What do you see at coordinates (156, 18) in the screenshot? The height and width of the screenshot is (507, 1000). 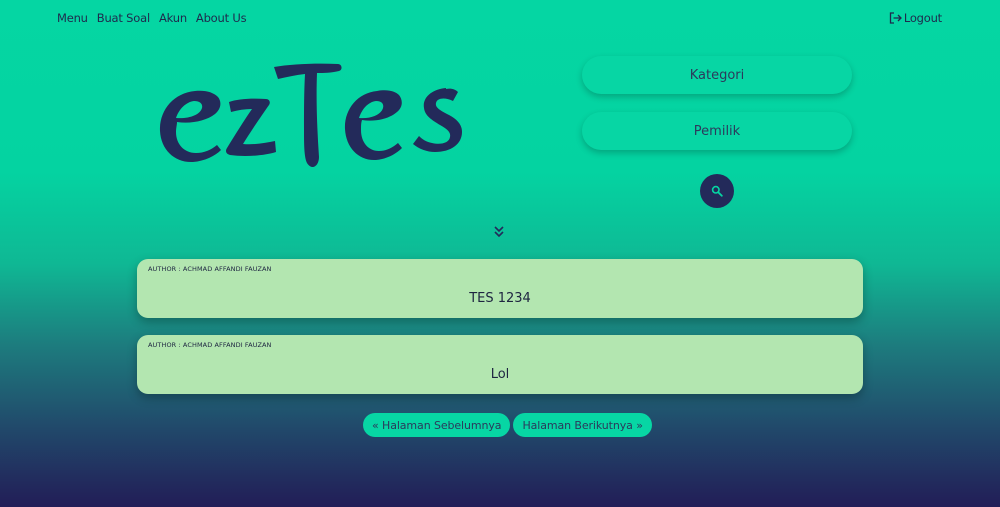 I see `top-nav: Menu Buat Soal Akun About Us` at bounding box center [156, 18].